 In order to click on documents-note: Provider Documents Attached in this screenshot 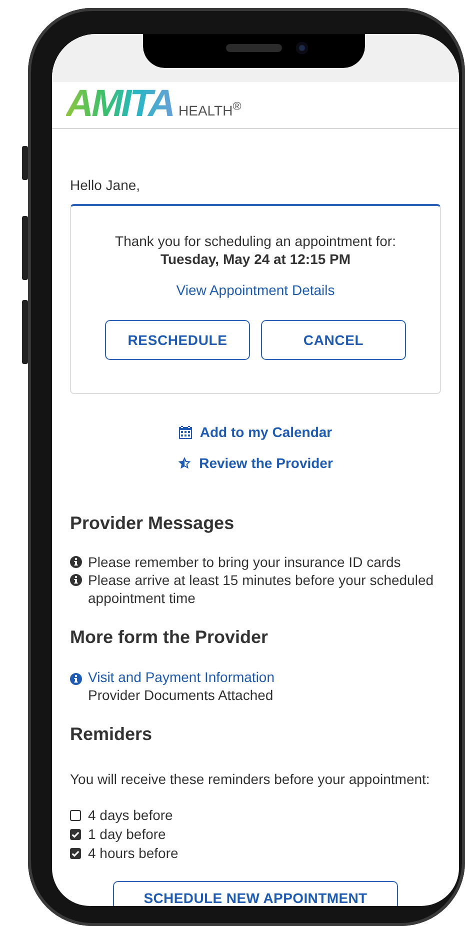, I will do `click(180, 695)`.